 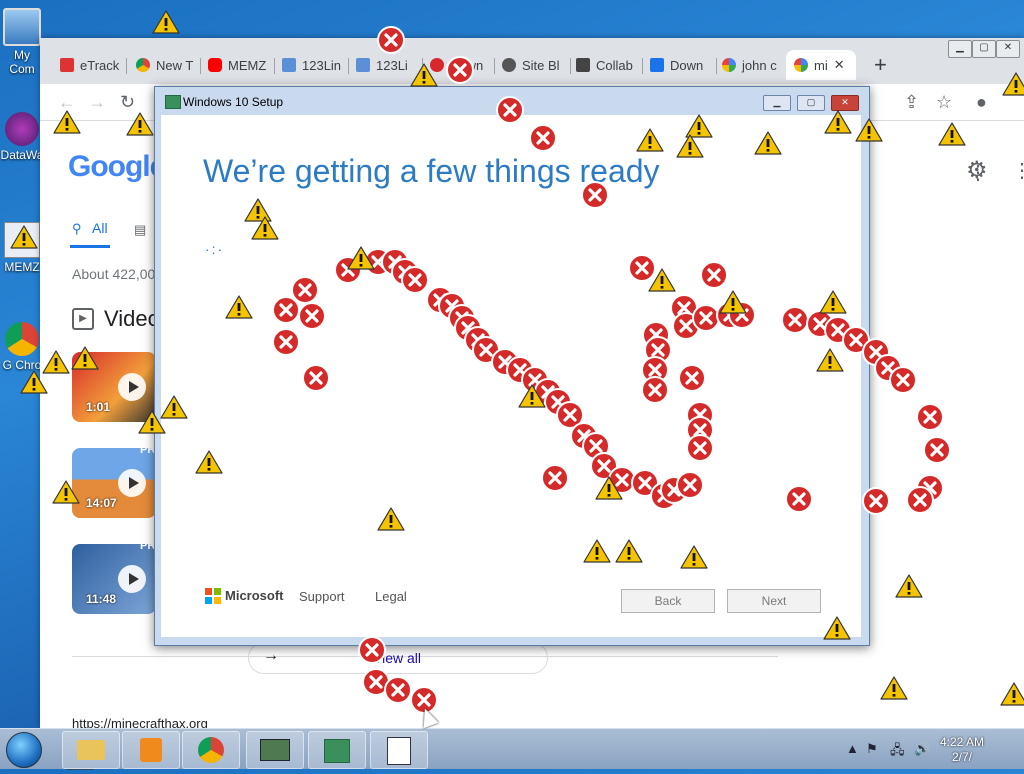 What do you see at coordinates (127, 102) in the screenshot?
I see `reload-icon: ↻` at bounding box center [127, 102].